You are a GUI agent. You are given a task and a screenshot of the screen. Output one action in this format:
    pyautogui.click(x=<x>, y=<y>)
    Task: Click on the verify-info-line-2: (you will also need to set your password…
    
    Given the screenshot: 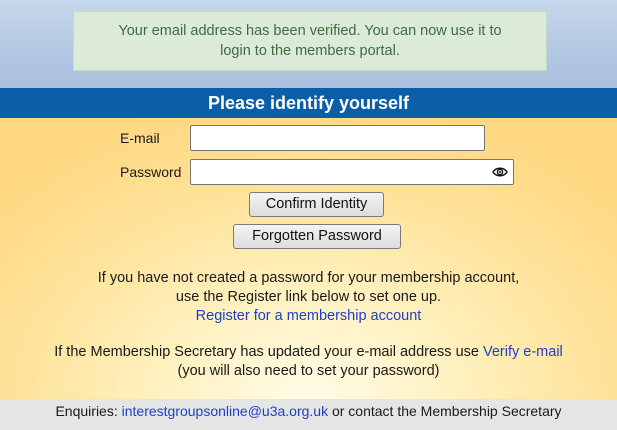 What is the action you would take?
    pyautogui.click(x=308, y=371)
    